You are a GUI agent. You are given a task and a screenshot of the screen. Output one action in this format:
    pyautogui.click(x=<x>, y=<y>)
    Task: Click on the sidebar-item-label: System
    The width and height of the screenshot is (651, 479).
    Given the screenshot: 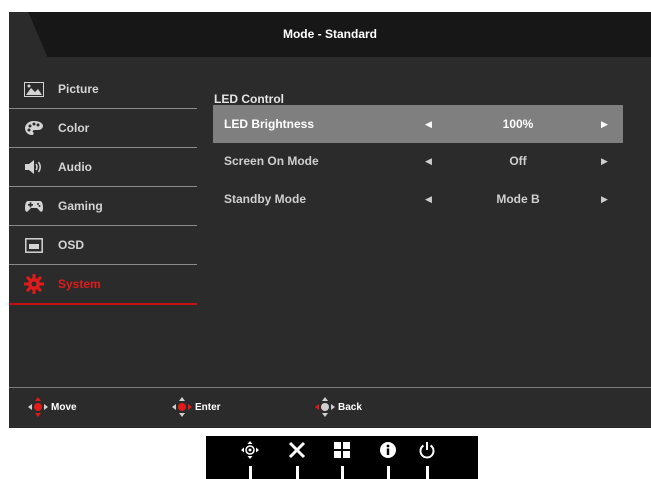 What is the action you would take?
    pyautogui.click(x=79, y=284)
    